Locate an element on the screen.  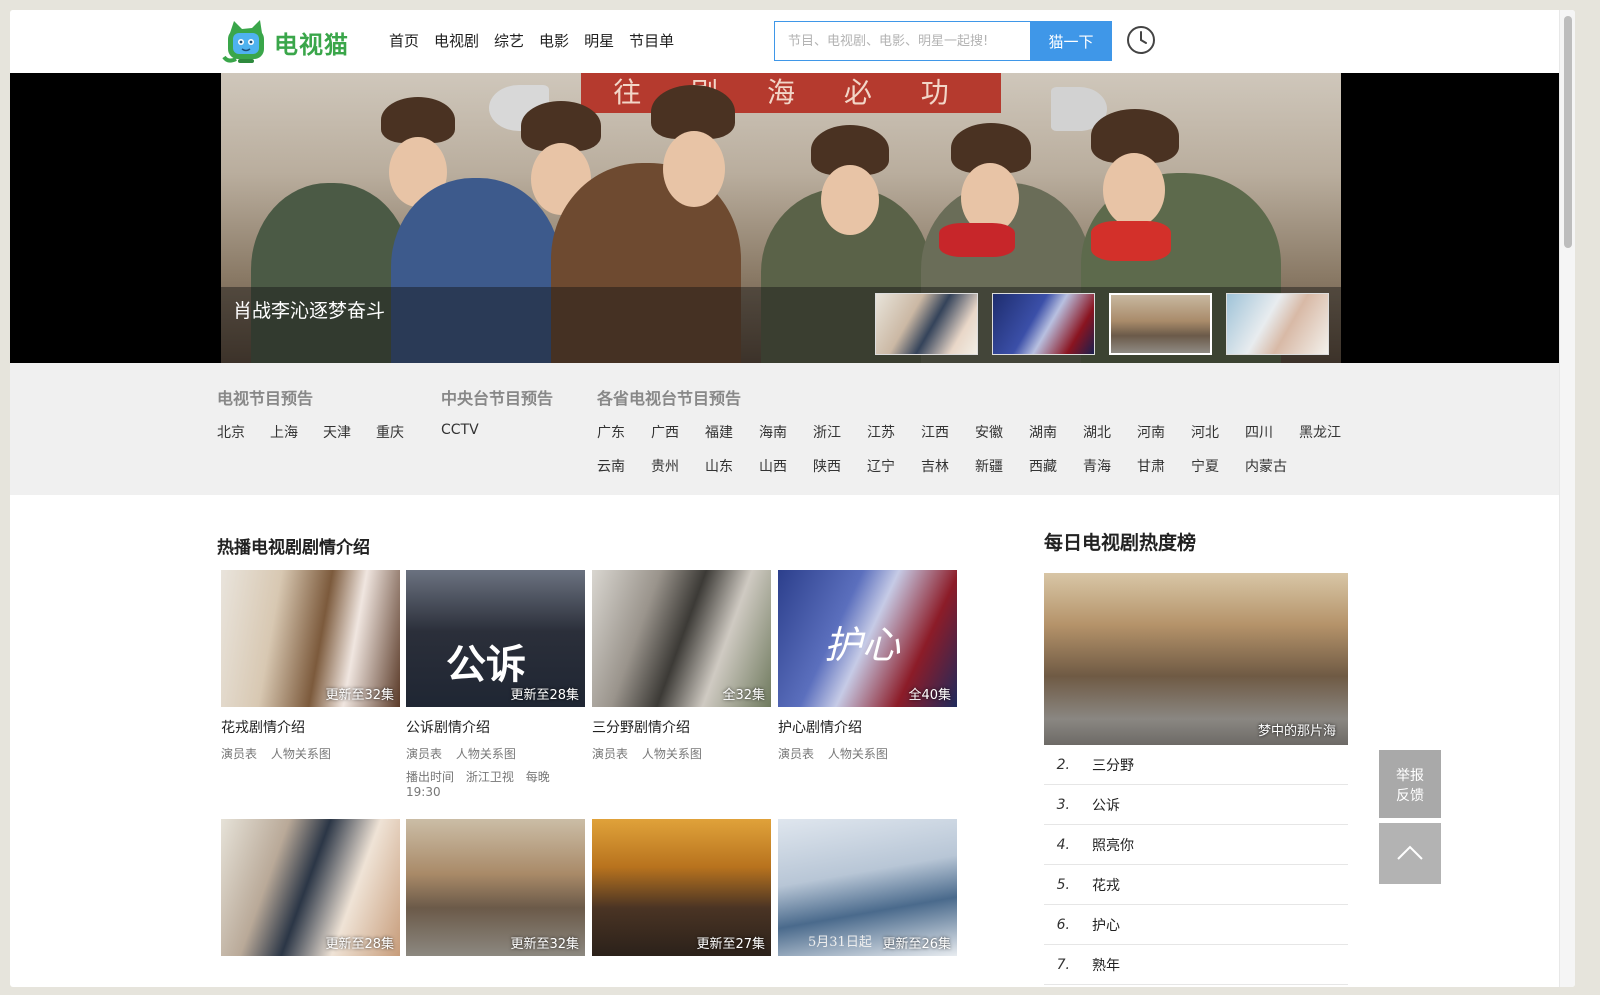
back-to-top-button is located at coordinates (1410, 853).